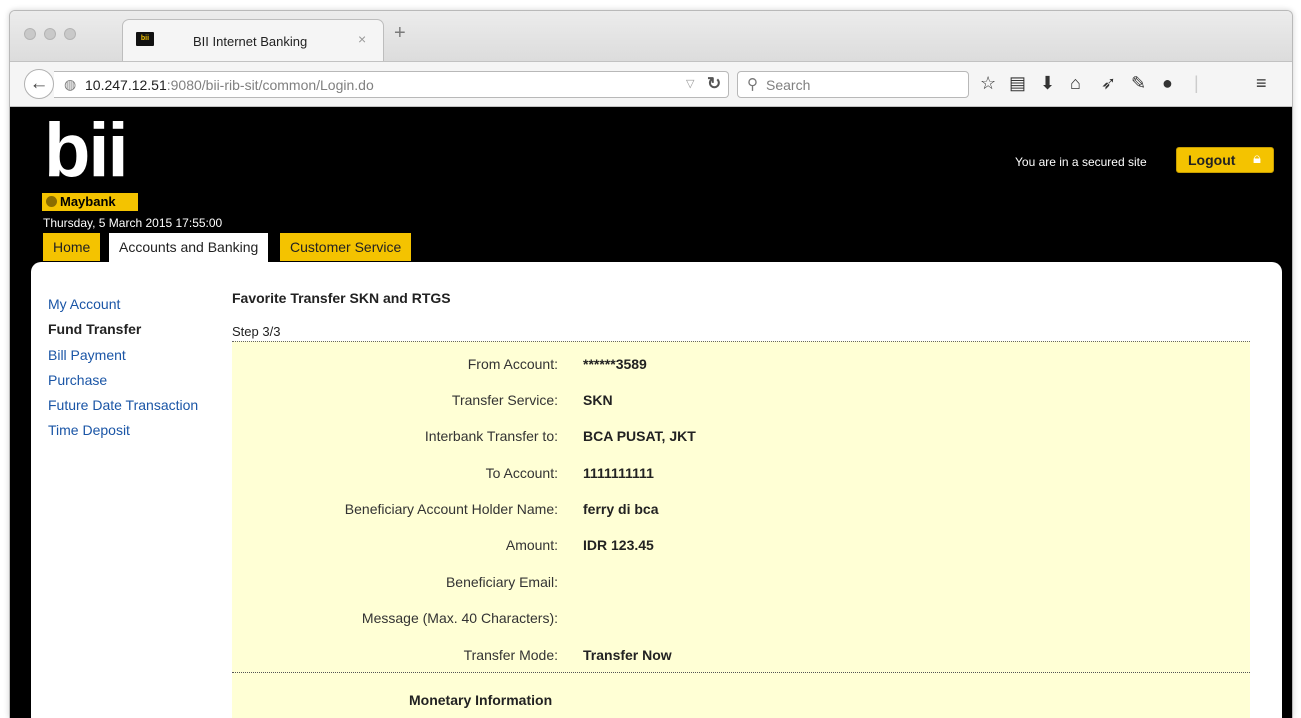 Image resolution: width=1301 pixels, height=718 pixels. What do you see at coordinates (639, 436) in the screenshot?
I see `interbank-transfer-value: BCA PUSAT, JKT` at bounding box center [639, 436].